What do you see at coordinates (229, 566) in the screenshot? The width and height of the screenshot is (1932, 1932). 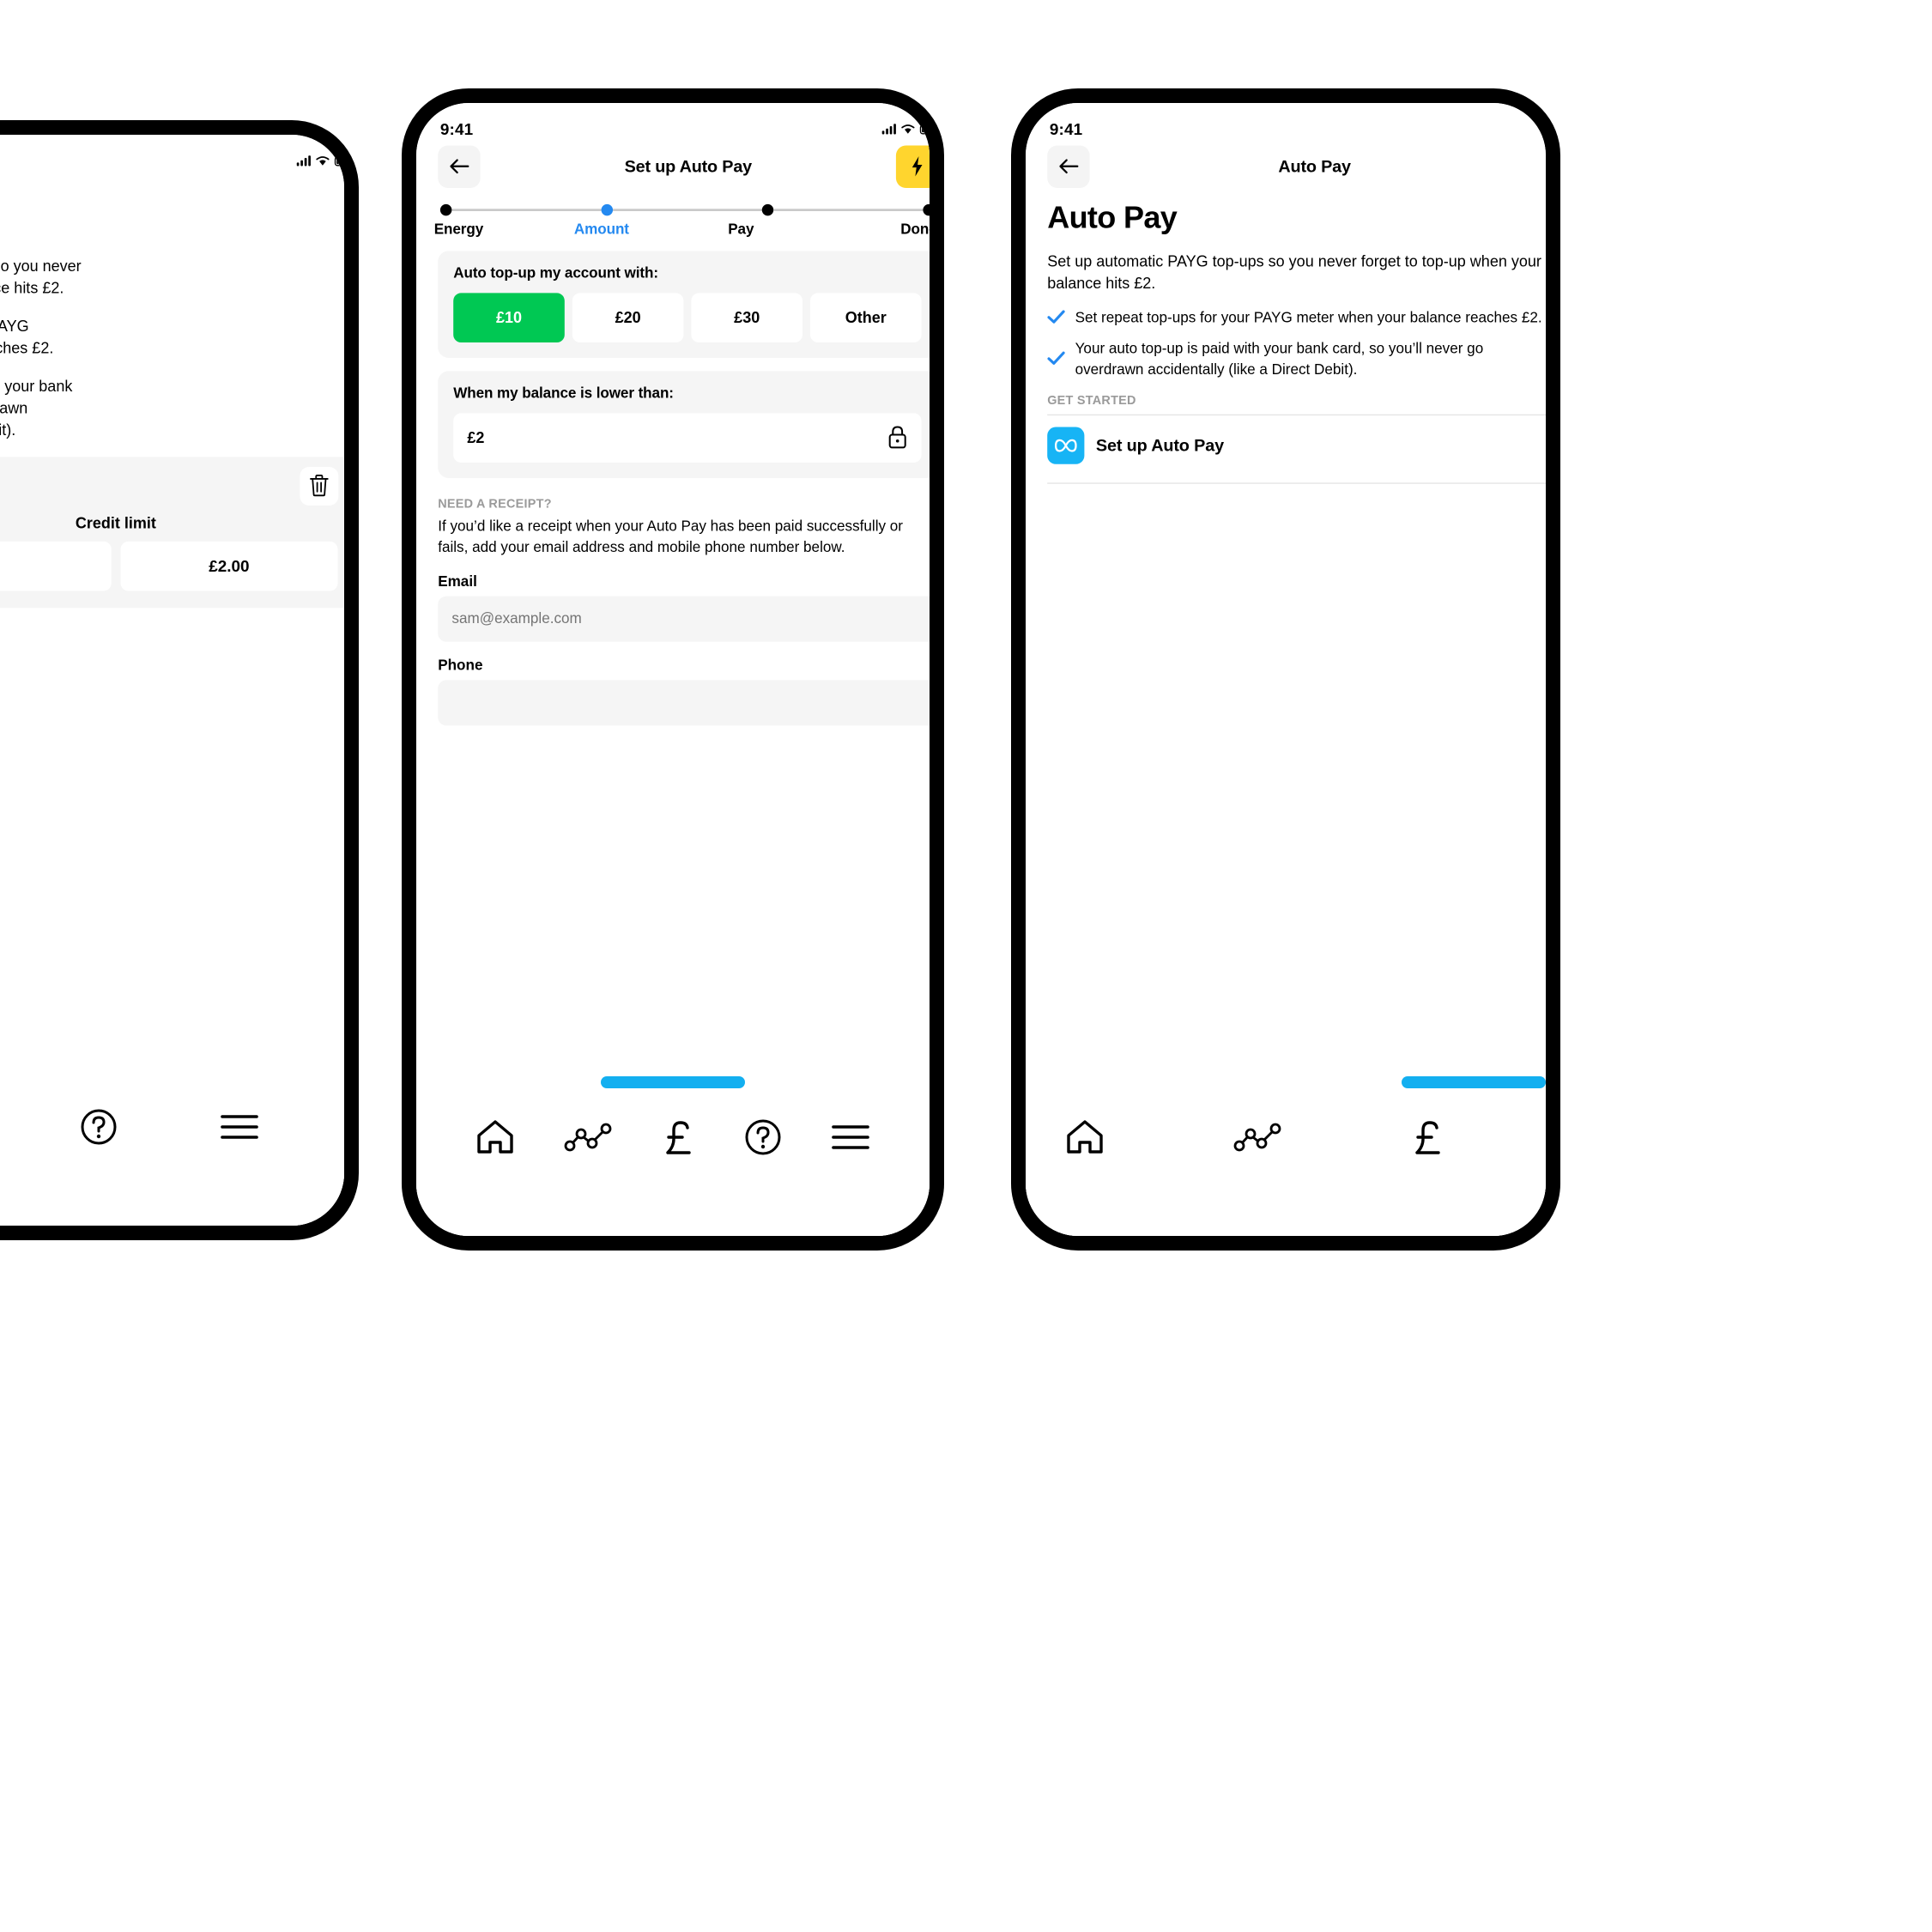 I see `credit-limit-value: £2.00` at bounding box center [229, 566].